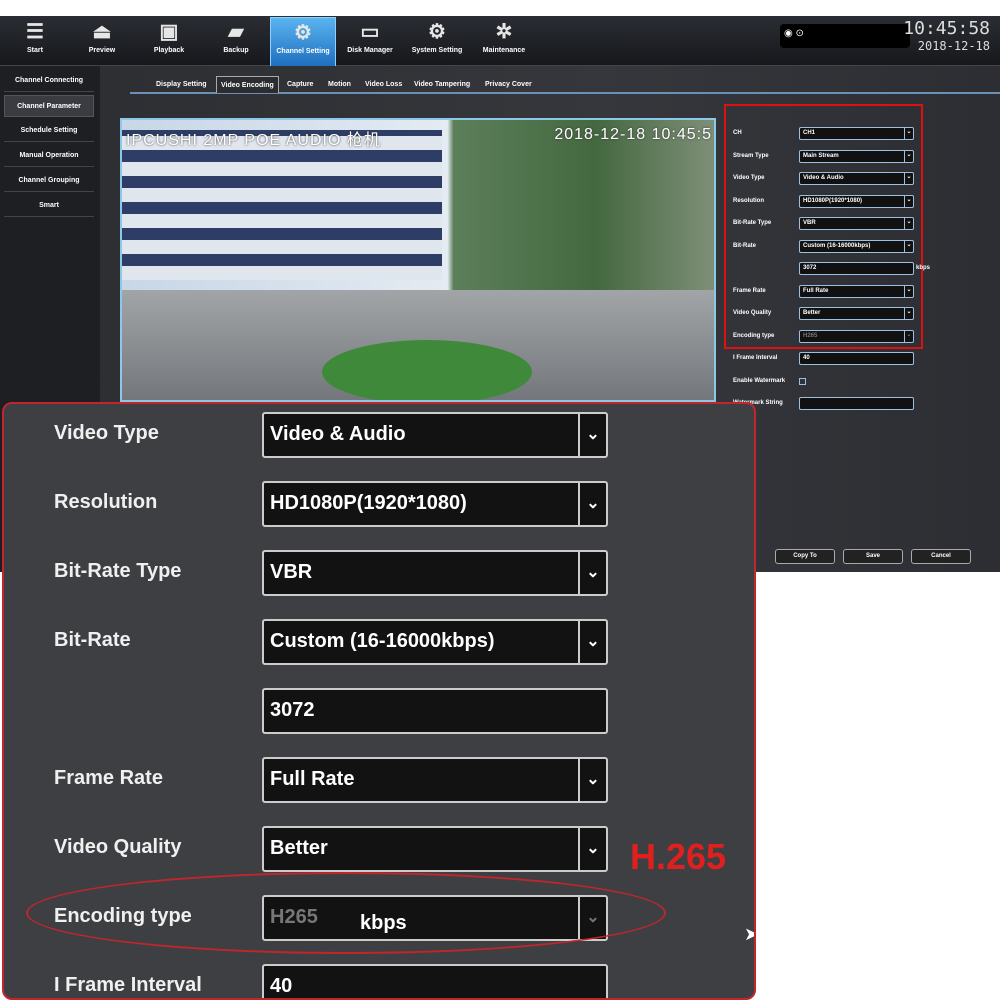 The width and height of the screenshot is (1000, 1000). I want to click on dropdown: Full Rate ⌄, so click(856, 291).